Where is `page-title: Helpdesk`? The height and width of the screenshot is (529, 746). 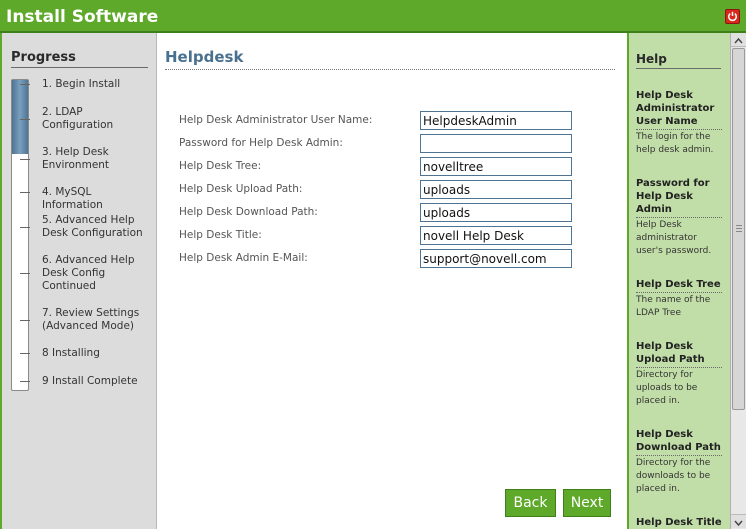
page-title: Helpdesk is located at coordinates (390, 59).